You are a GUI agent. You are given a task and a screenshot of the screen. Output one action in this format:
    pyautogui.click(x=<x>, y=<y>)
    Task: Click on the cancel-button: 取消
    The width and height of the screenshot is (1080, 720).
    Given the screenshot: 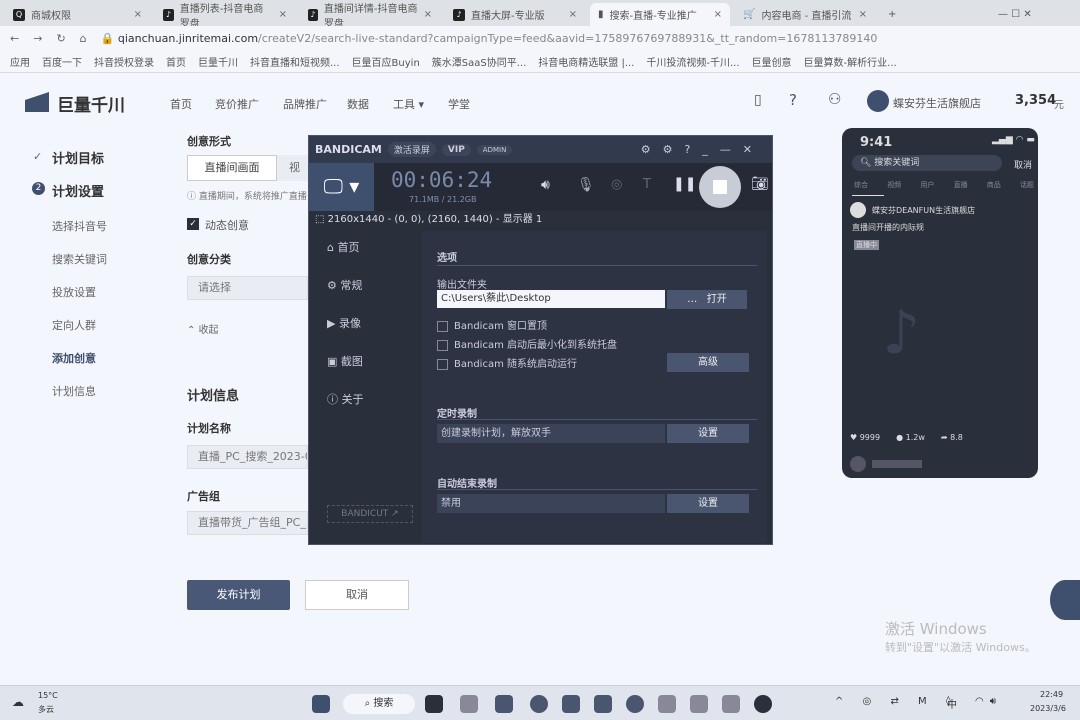 What is the action you would take?
    pyautogui.click(x=357, y=595)
    